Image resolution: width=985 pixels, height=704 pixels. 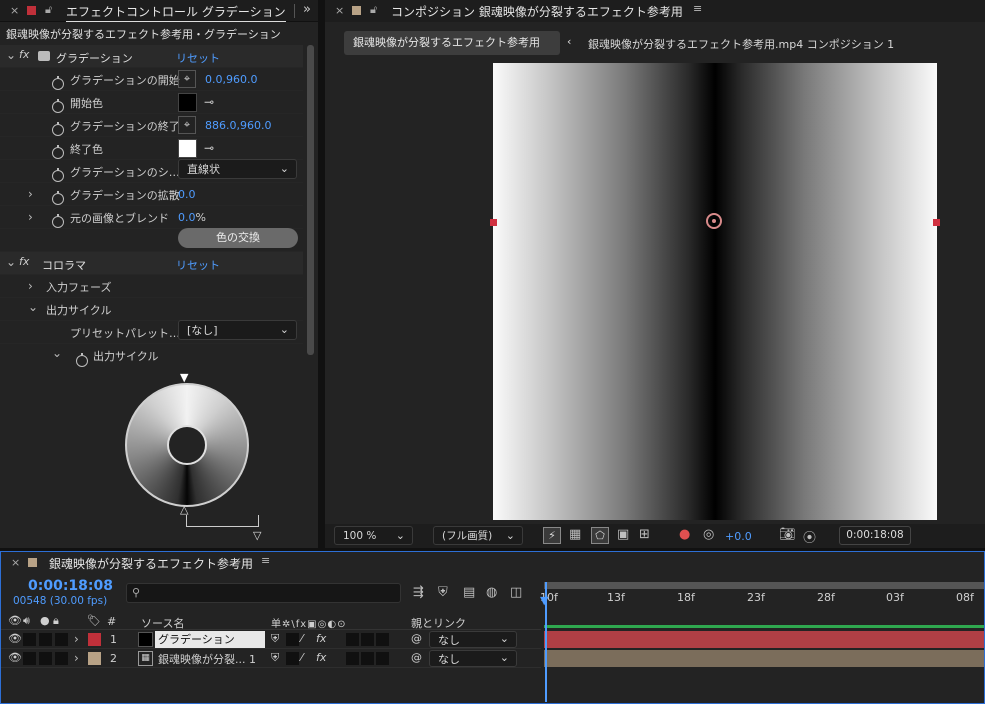 I want to click on fast-preview-icon: ⚡︎, so click(x=552, y=535).